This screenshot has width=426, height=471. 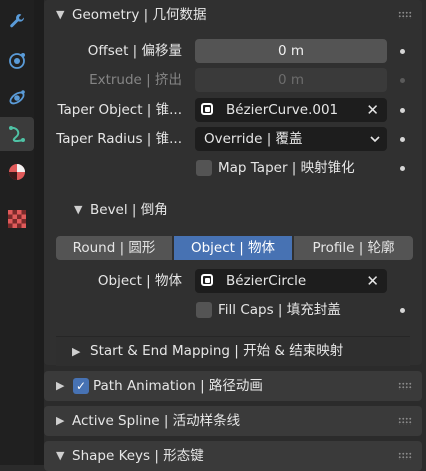 What do you see at coordinates (233, 248) in the screenshot?
I see `bevel-mode-object: Object | 物体` at bounding box center [233, 248].